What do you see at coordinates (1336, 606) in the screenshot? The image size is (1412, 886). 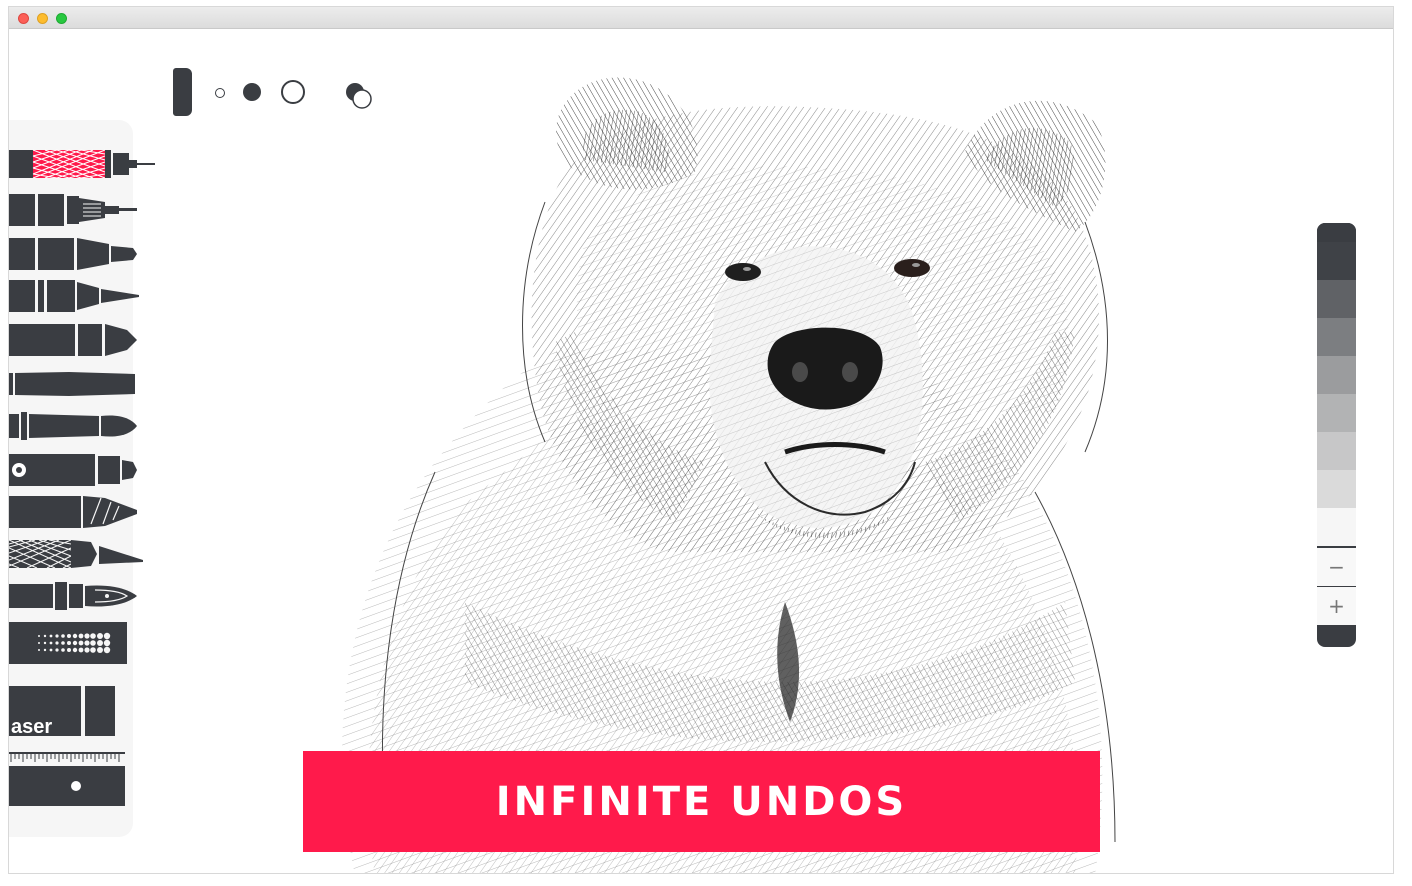 I see `zoom-in-button: +` at bounding box center [1336, 606].